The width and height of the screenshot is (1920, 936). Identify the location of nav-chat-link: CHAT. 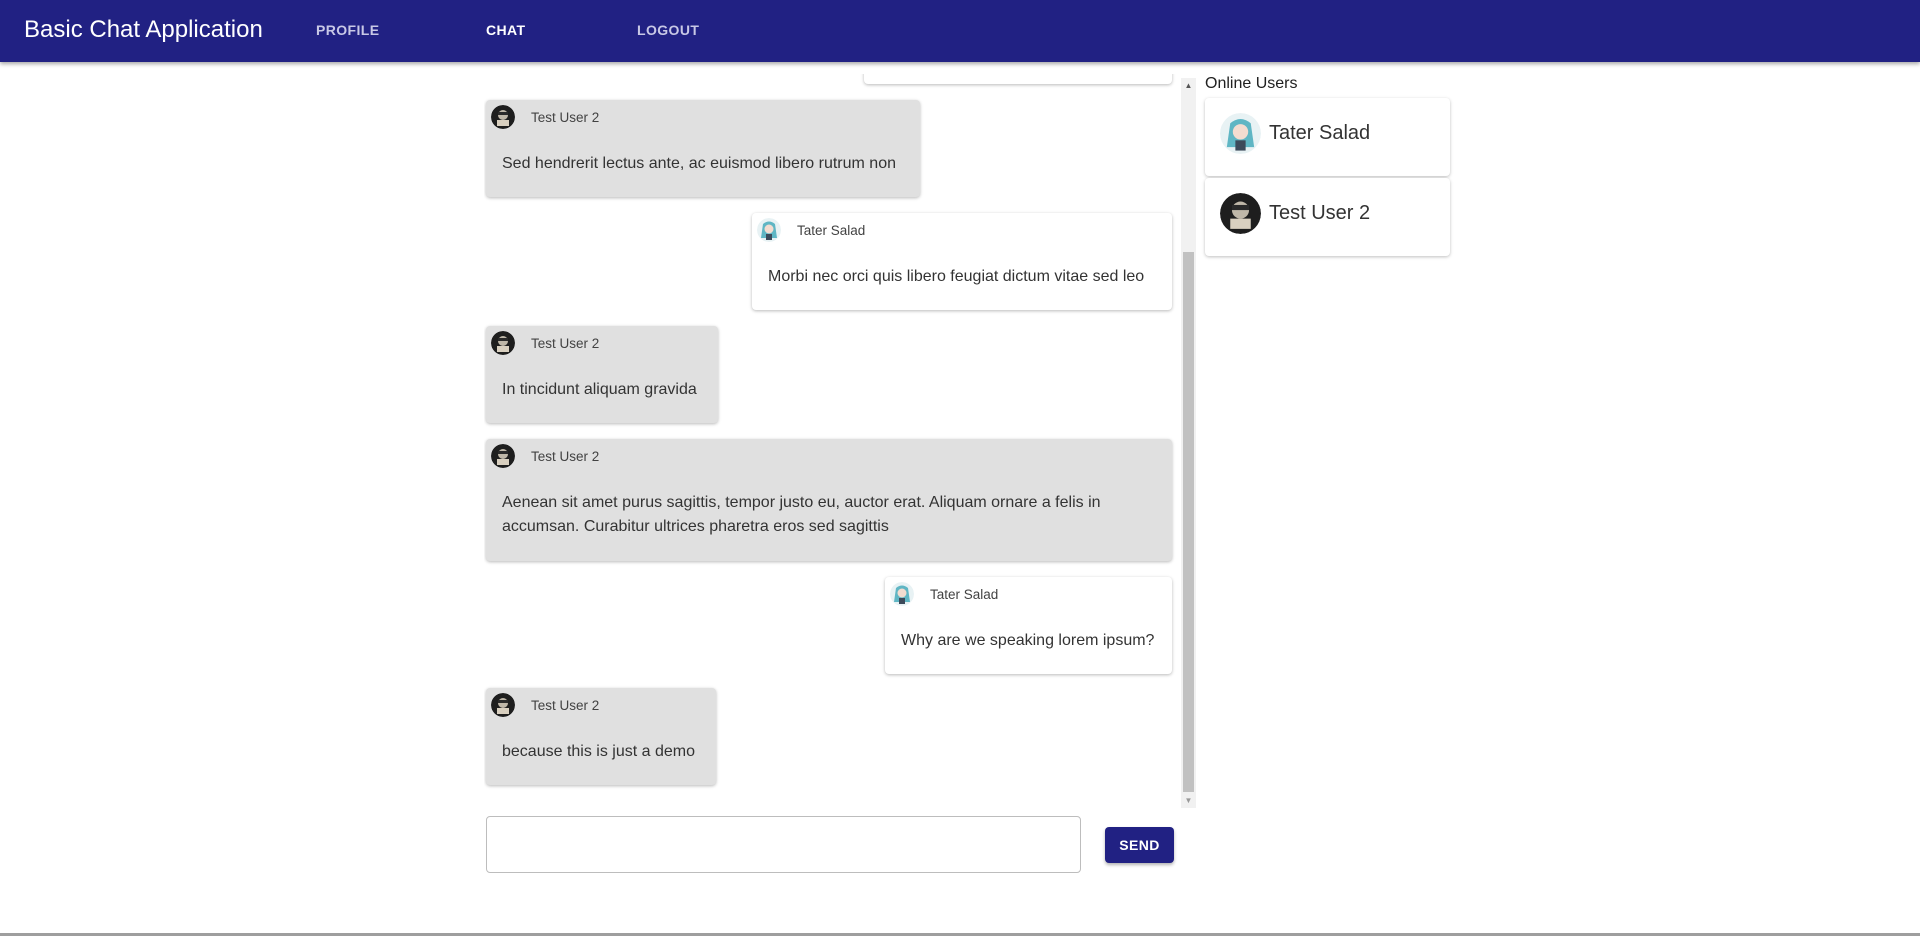
(505, 30).